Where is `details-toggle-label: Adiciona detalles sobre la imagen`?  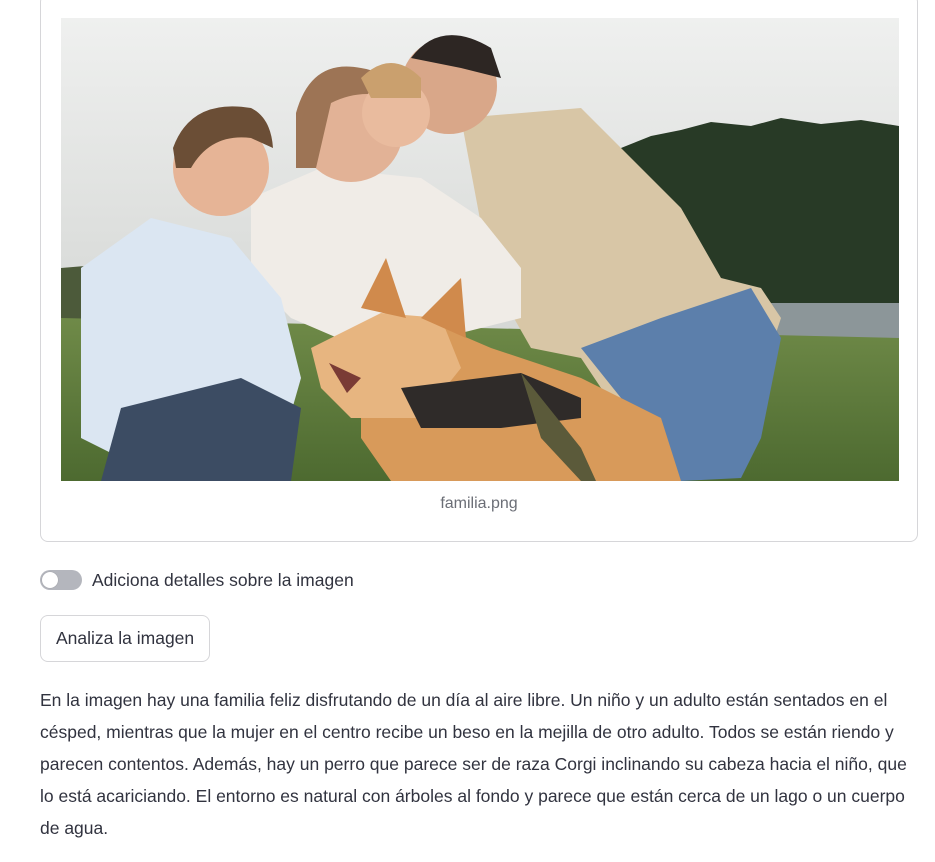
details-toggle-label: Adiciona detalles sobre la imagen is located at coordinates (223, 579).